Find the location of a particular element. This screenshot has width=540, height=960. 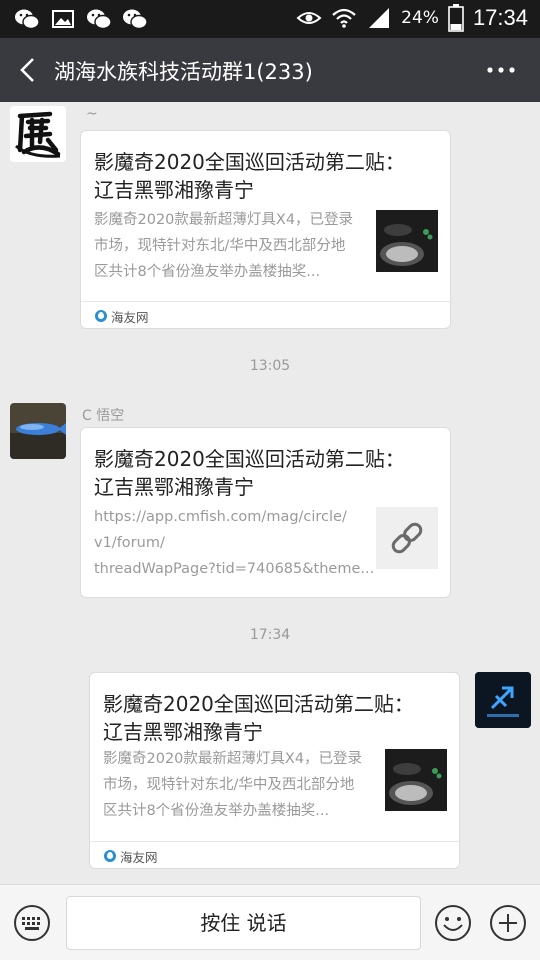

image-icon is located at coordinates (63, 19).